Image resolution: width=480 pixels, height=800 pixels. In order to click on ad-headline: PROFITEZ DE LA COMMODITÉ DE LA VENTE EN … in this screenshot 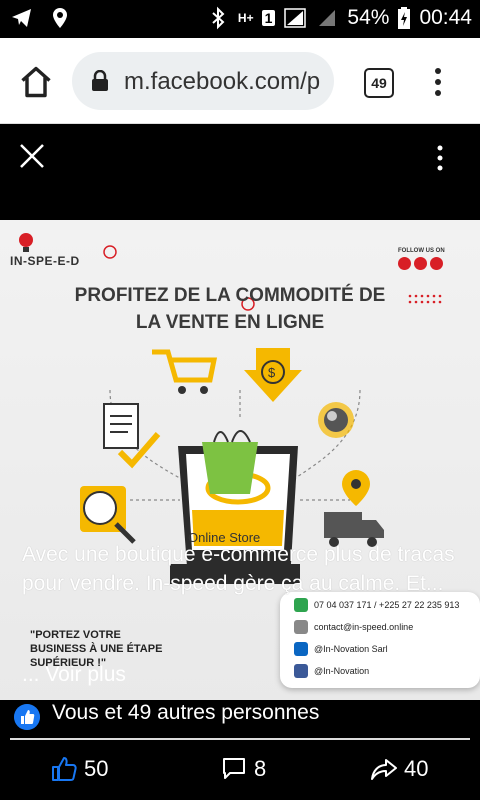, I will do `click(230, 309)`.